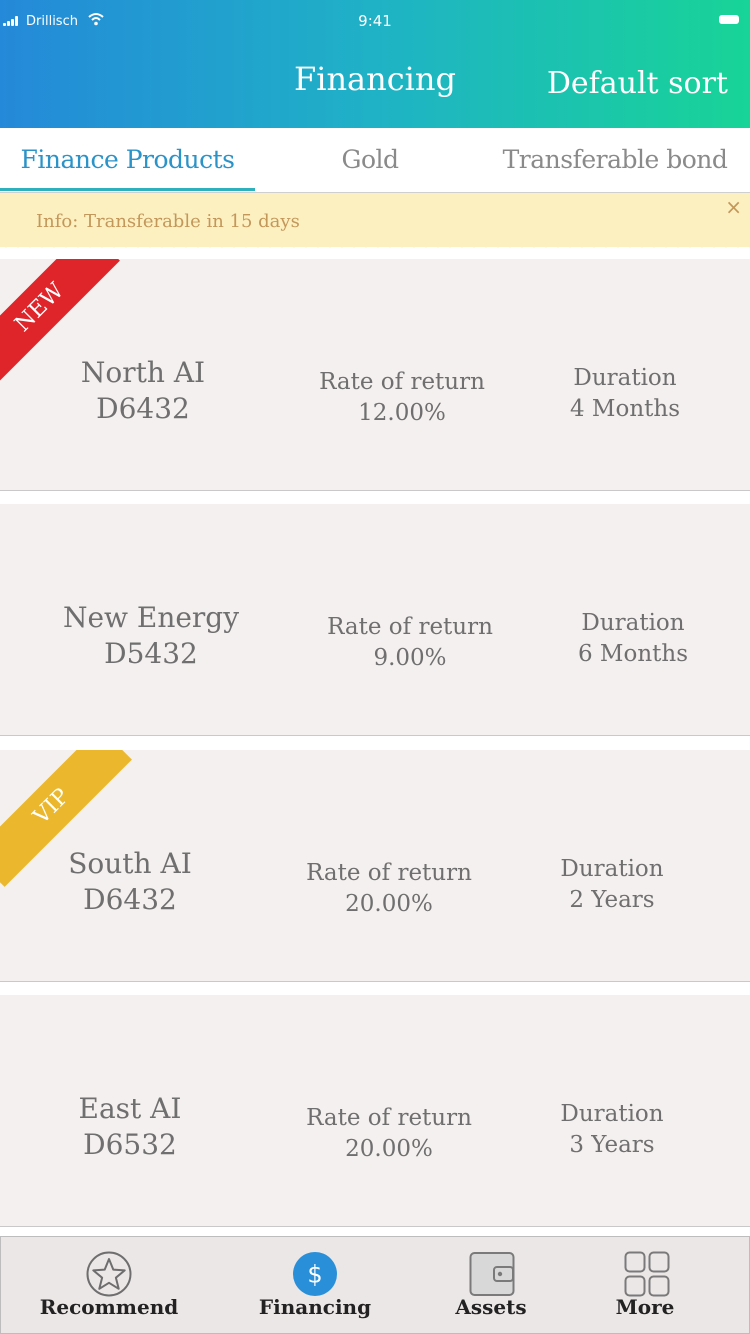 Image resolution: width=750 pixels, height=1334 pixels. I want to click on bottom-tab-bar: Recommend $ Financing Assets More, so click(375, 1285).